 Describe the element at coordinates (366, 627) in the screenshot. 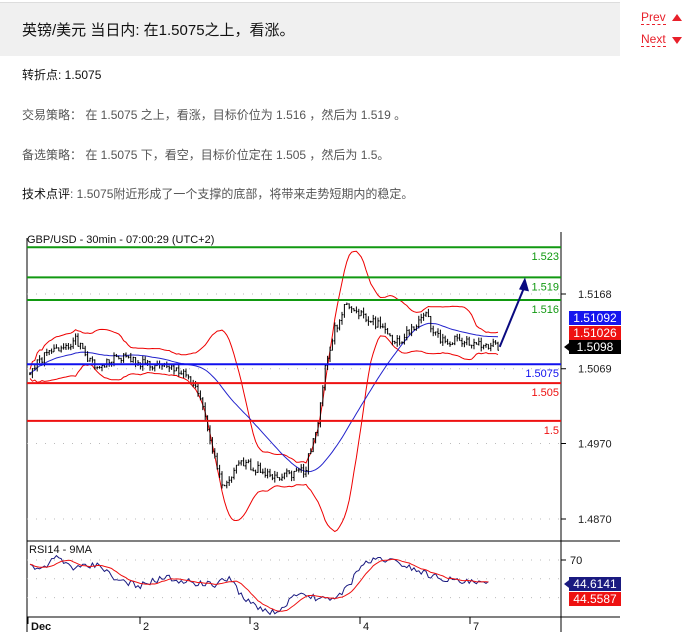

I see `x-tick-label: 4` at that location.